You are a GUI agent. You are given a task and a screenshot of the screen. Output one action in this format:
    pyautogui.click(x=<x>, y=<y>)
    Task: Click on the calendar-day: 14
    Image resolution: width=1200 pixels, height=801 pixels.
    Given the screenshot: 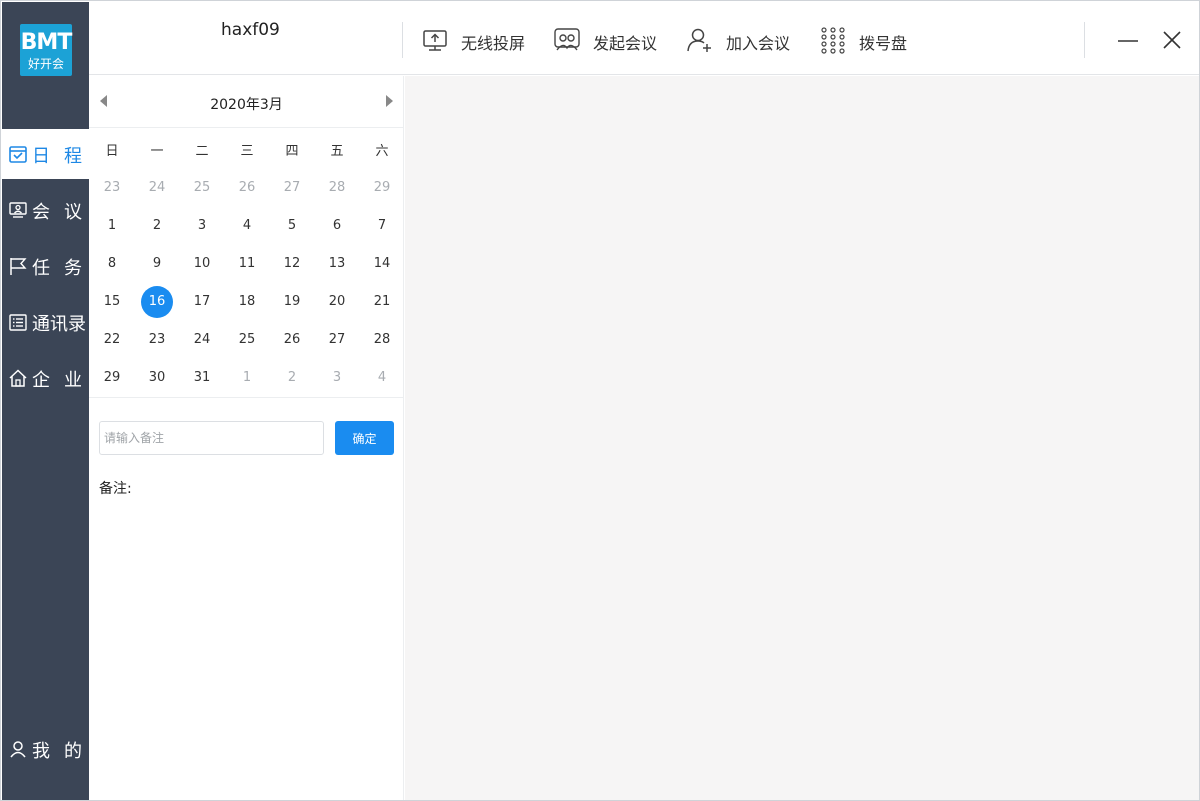 What is the action you would take?
    pyautogui.click(x=382, y=264)
    